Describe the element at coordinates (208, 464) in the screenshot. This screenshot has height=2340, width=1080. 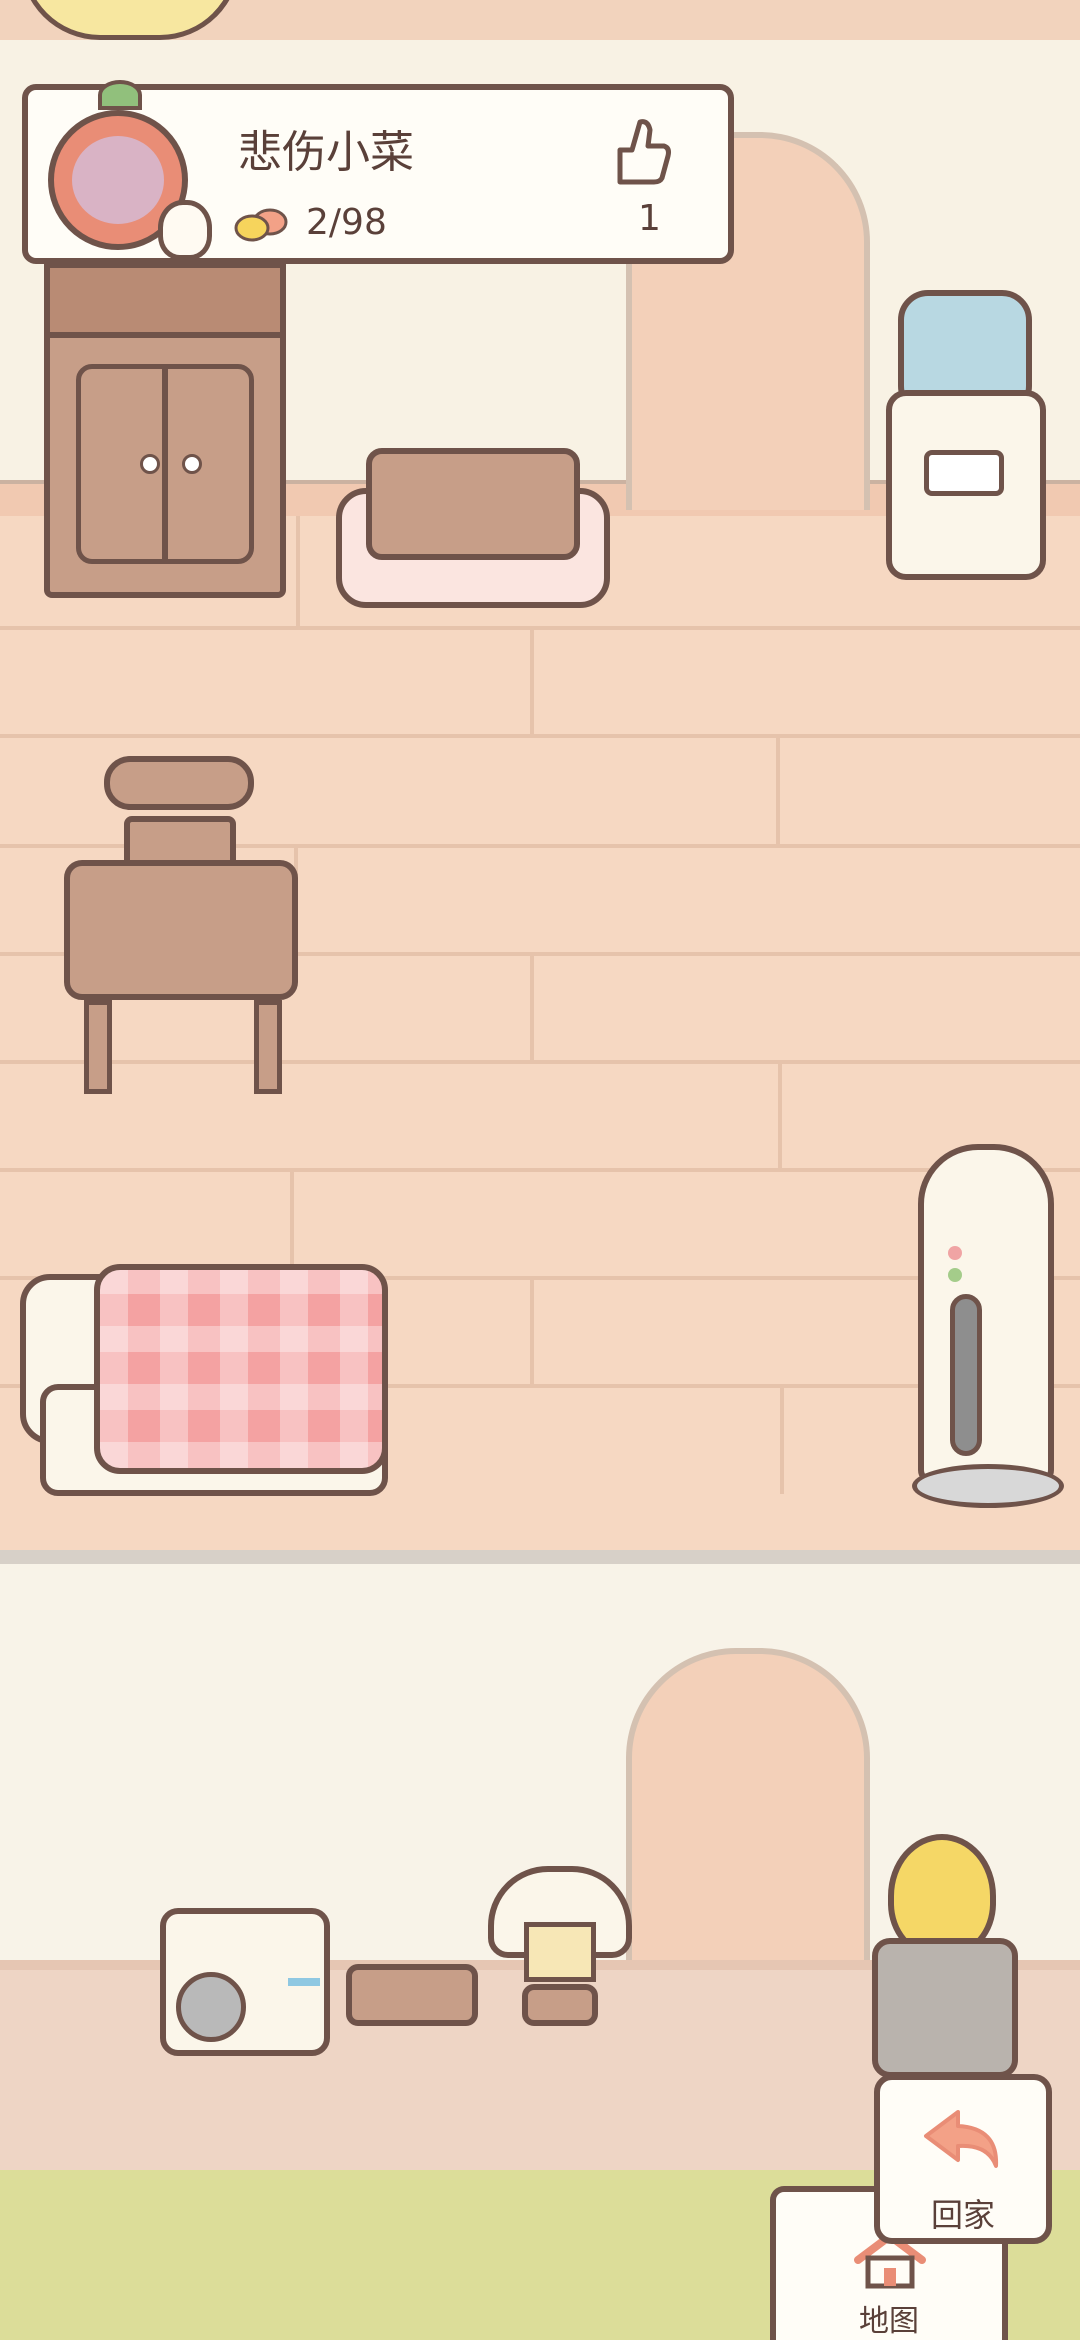
I see `wardrobe-door-right` at that location.